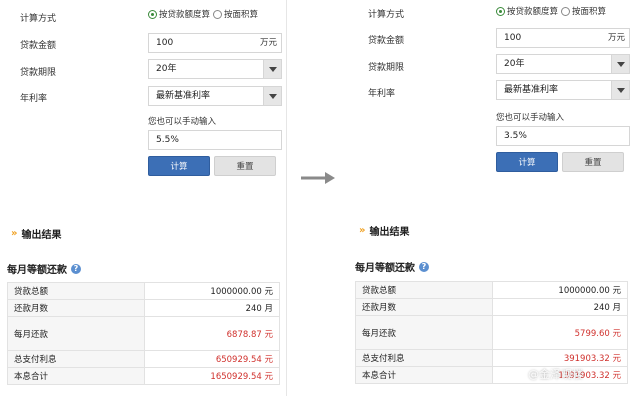 The image size is (640, 396). I want to click on table-row: 每月还款 6878.87 元, so click(143, 333).